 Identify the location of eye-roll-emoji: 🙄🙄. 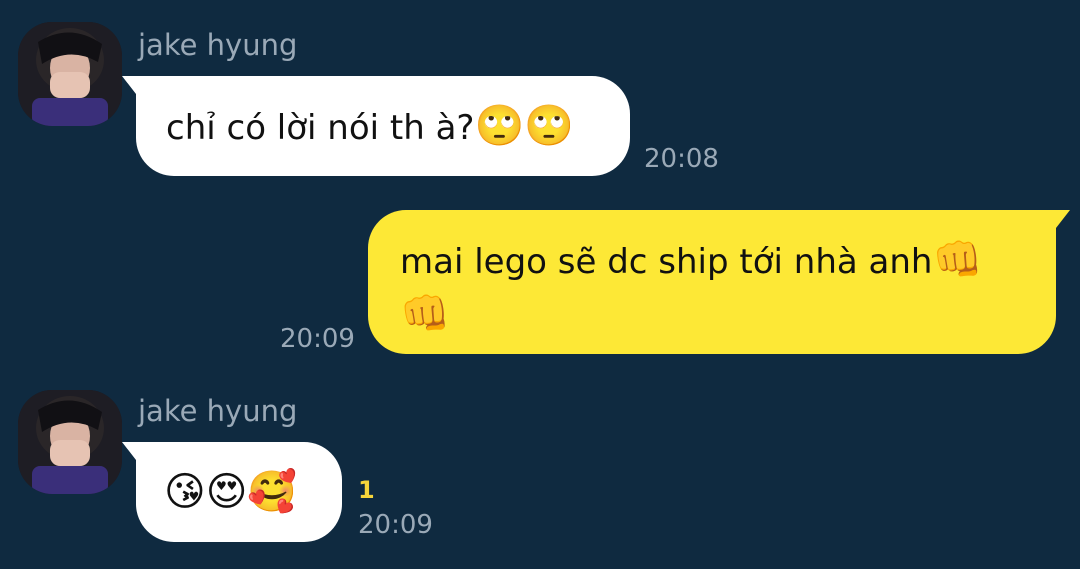
(524, 126).